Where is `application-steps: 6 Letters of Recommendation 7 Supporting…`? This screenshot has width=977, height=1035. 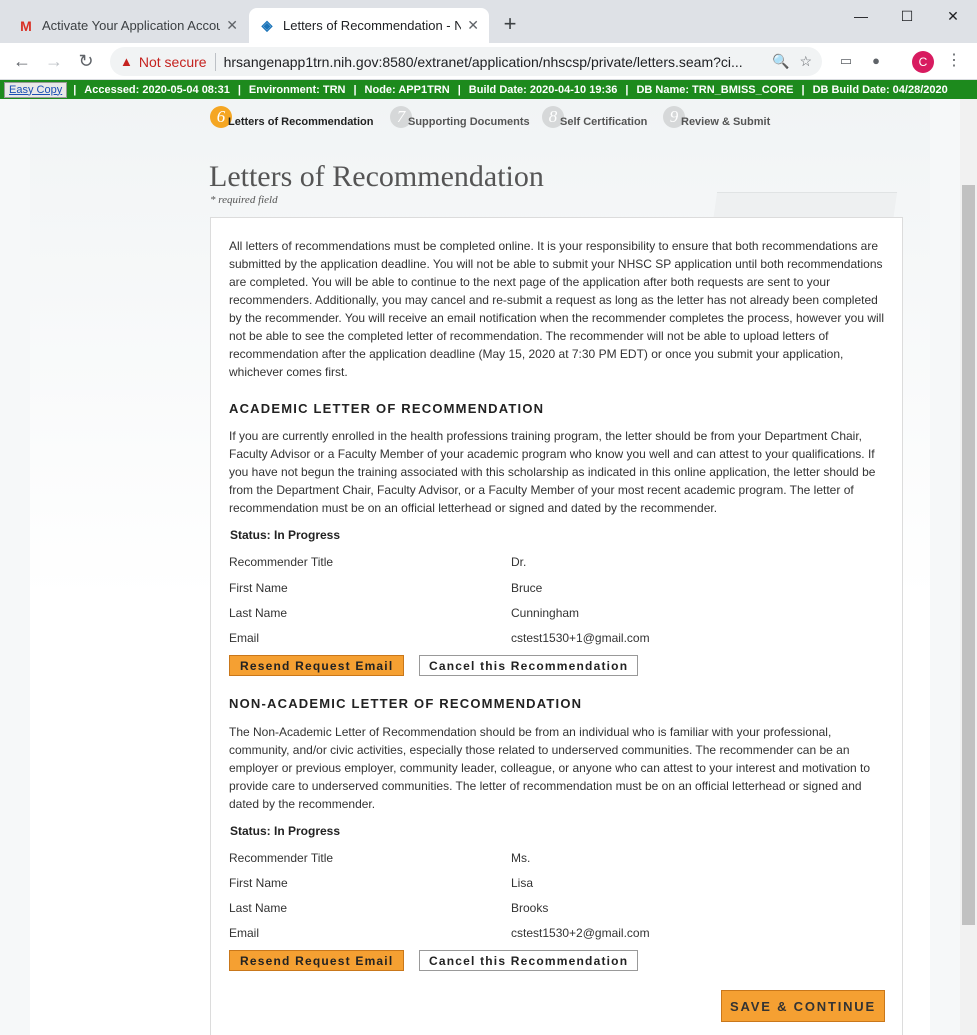
application-steps: 6 Letters of Recommendation 7 Supporting… is located at coordinates (560, 117).